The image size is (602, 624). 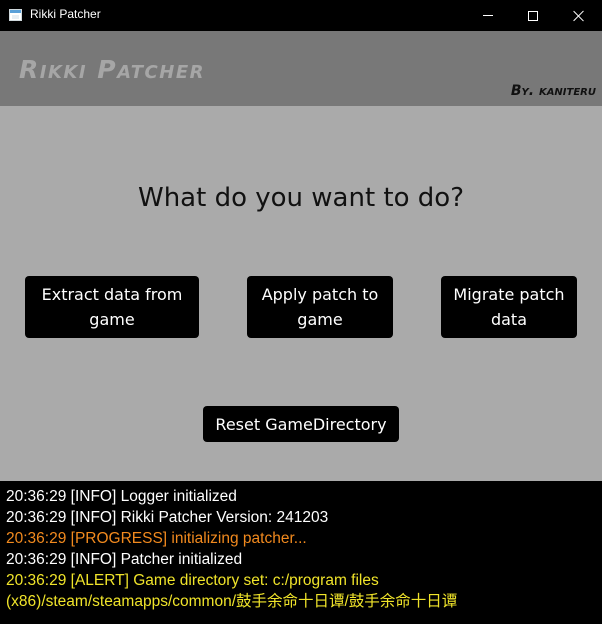 What do you see at coordinates (121, 496) in the screenshot?
I see `log-line: 20:36:29 [INFO] Logger initialized` at bounding box center [121, 496].